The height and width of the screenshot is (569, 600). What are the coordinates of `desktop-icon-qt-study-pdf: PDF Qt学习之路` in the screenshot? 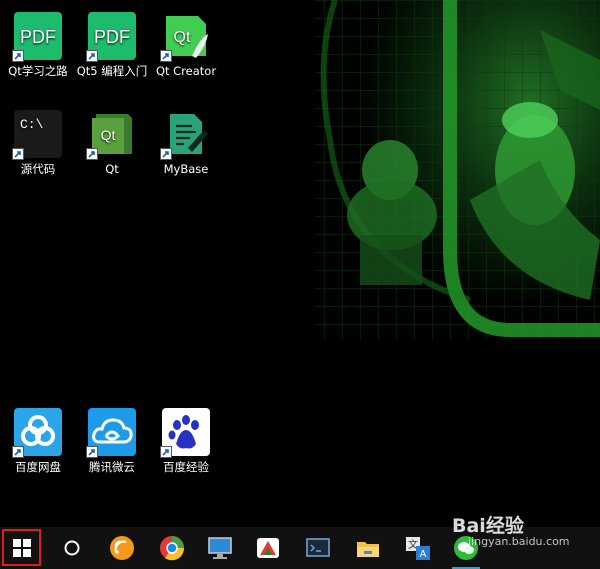 It's located at (38, 45).